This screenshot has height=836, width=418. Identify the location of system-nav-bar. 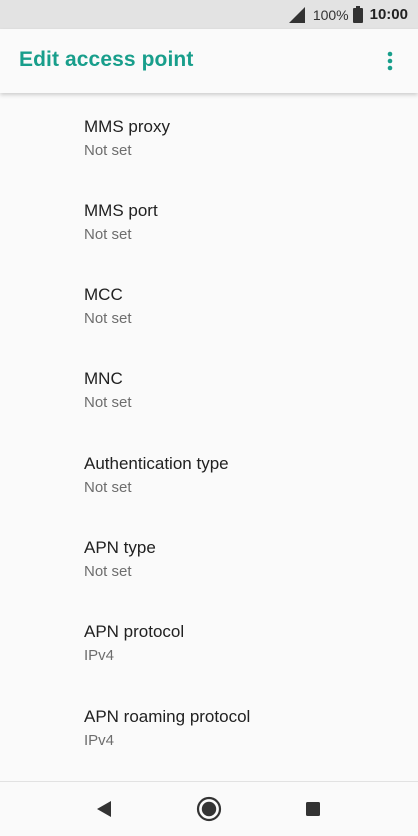
(209, 808).